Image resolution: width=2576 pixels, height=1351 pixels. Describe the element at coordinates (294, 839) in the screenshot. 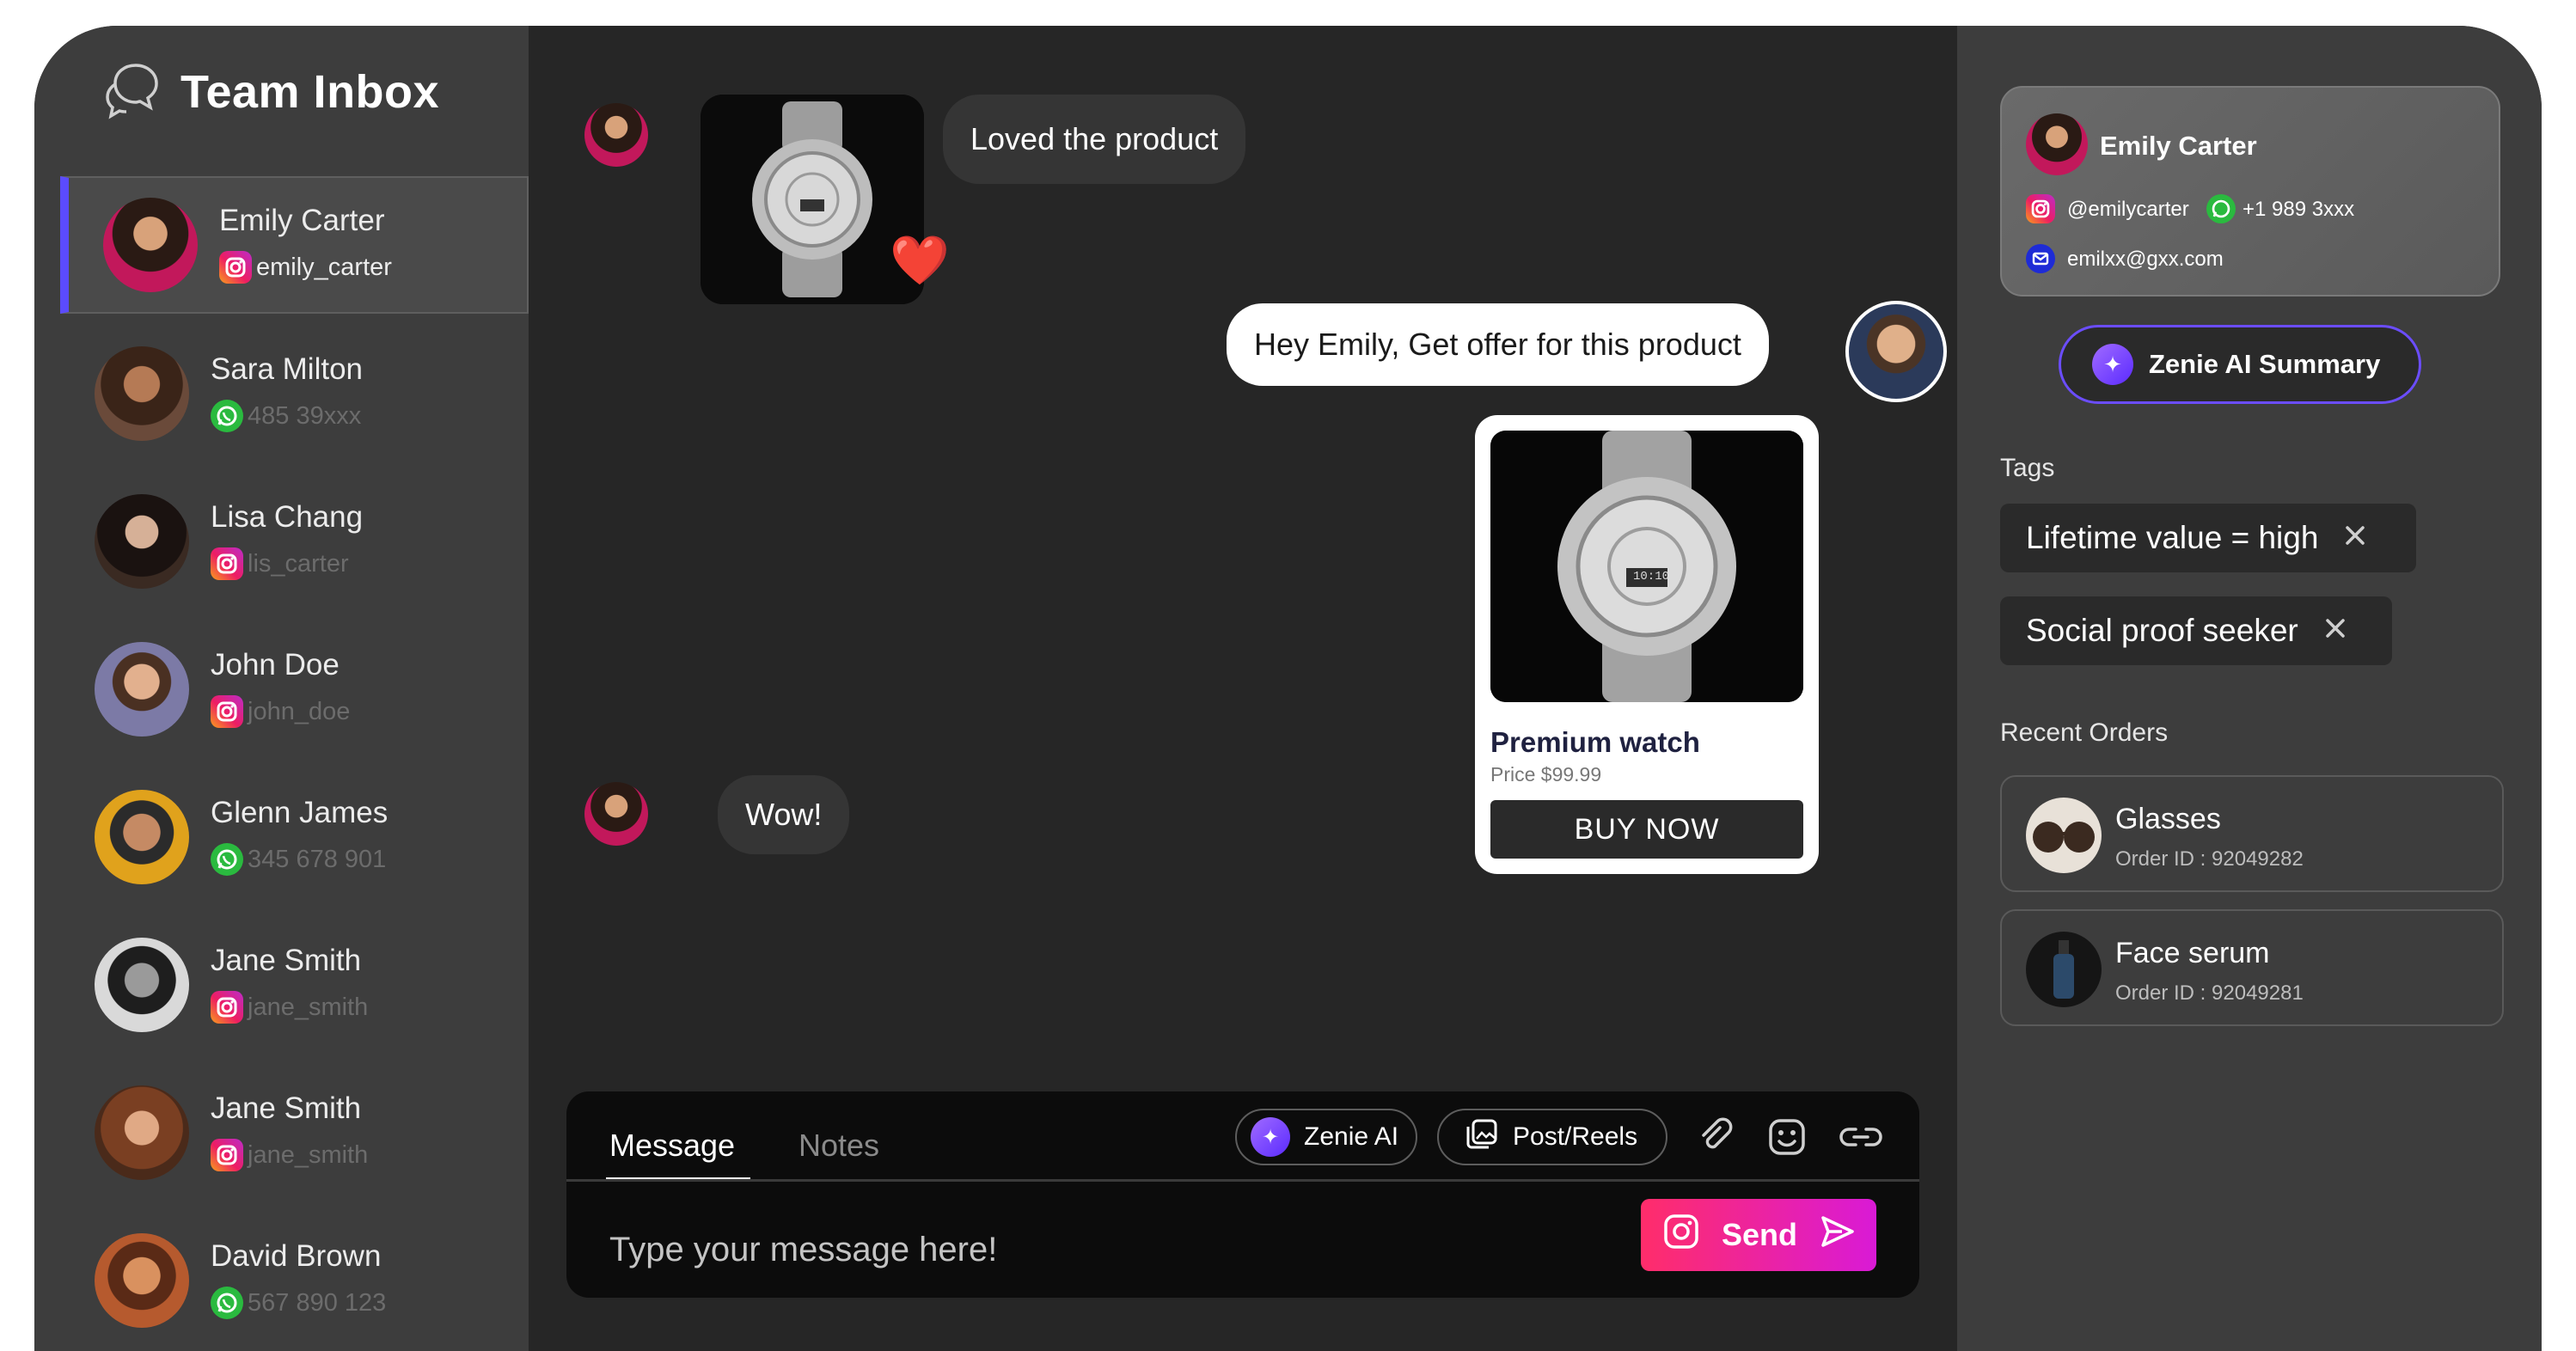

I see `contact-item-glenn-james: Glenn James 345 678 901` at that location.